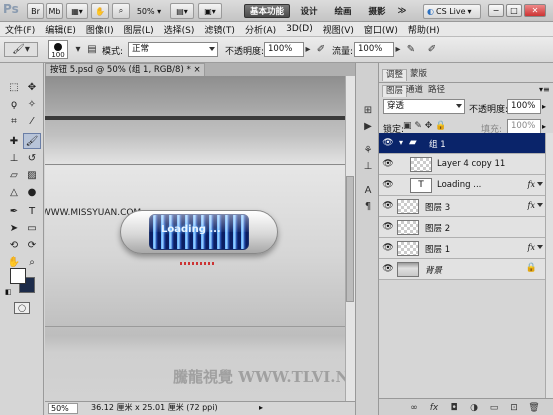 This screenshot has width=553, height=415. Describe the element at coordinates (14, 121) in the screenshot. I see `crop-tool: ⌗` at that location.